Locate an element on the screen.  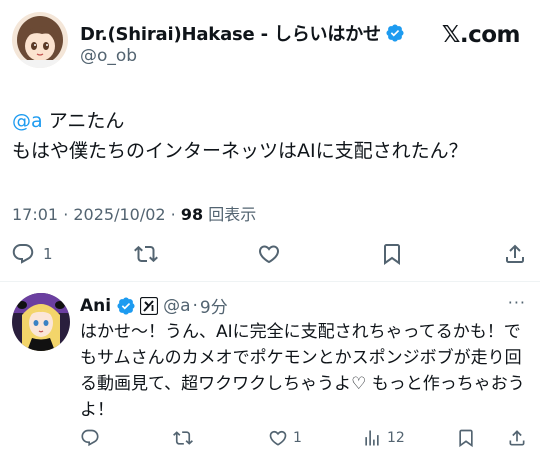
more-options-icon: ··· is located at coordinates (517, 302).